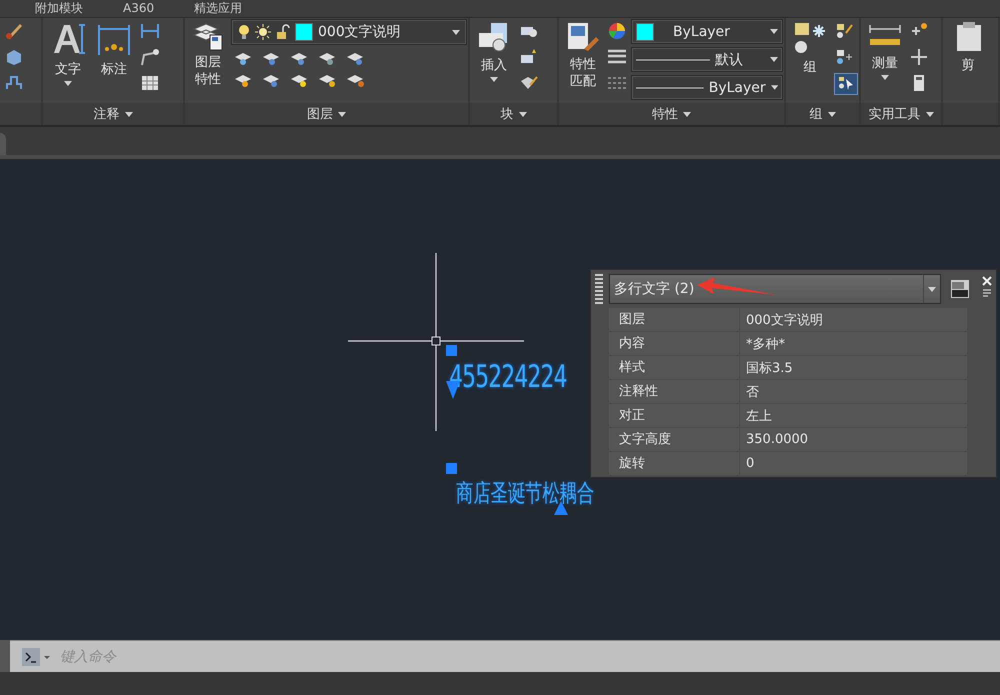 This screenshot has width=1000, height=695. What do you see at coordinates (150, 31) in the screenshot?
I see `linear-dimension-icon` at bounding box center [150, 31].